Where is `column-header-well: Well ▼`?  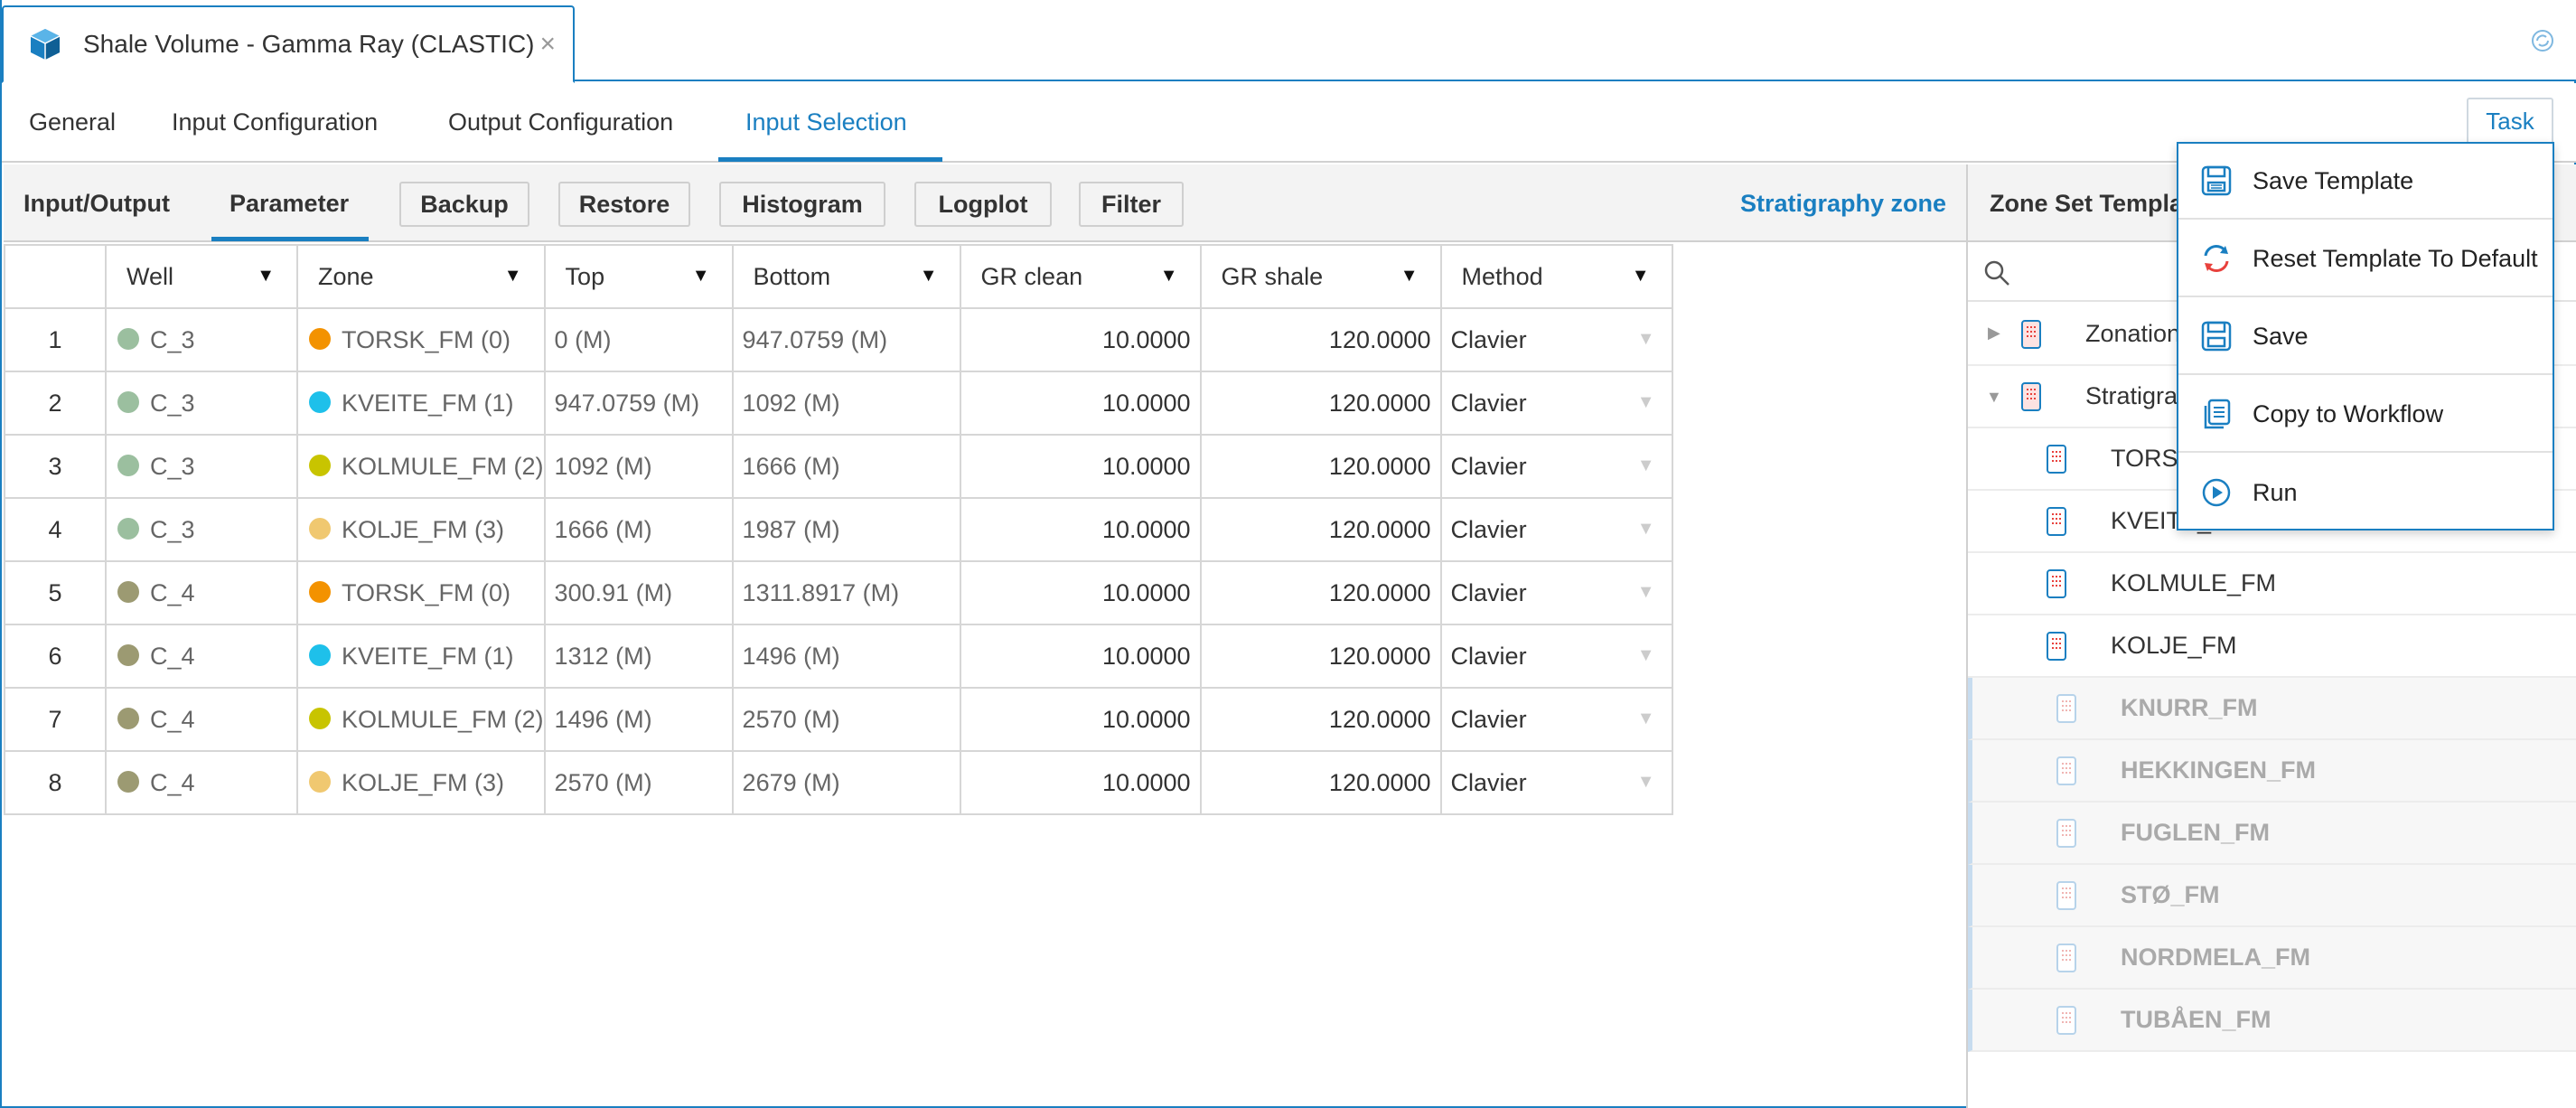 column-header-well: Well ▼ is located at coordinates (201, 276).